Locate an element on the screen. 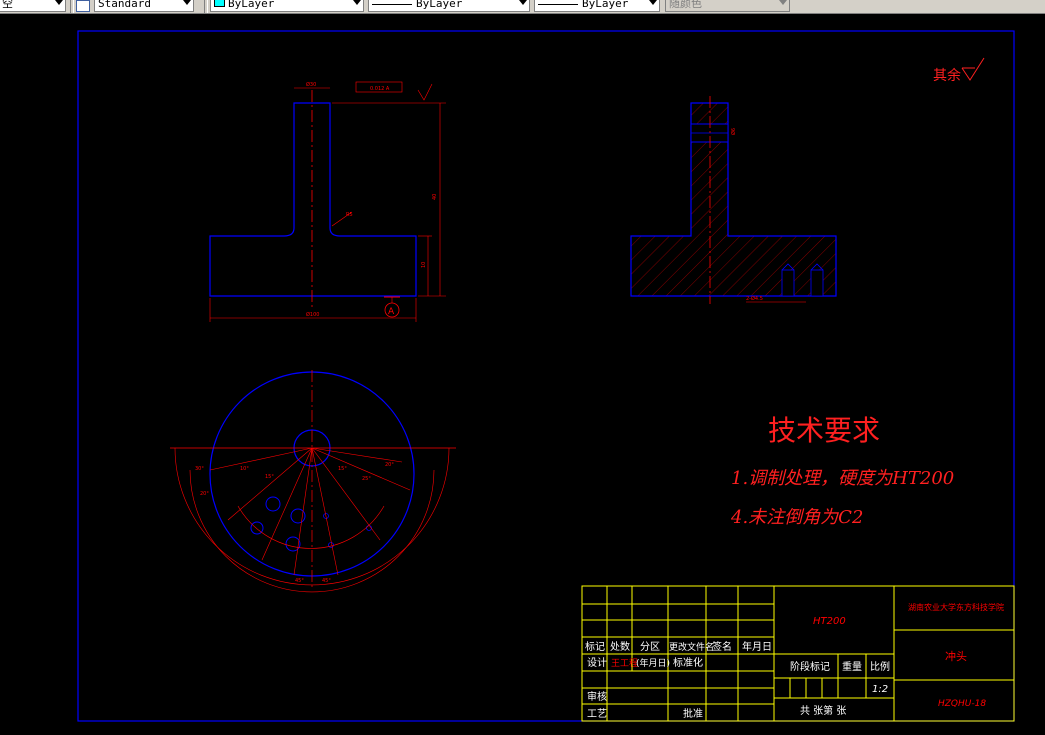 The image size is (1045, 735). textstyle-icon is located at coordinates (83, 6).